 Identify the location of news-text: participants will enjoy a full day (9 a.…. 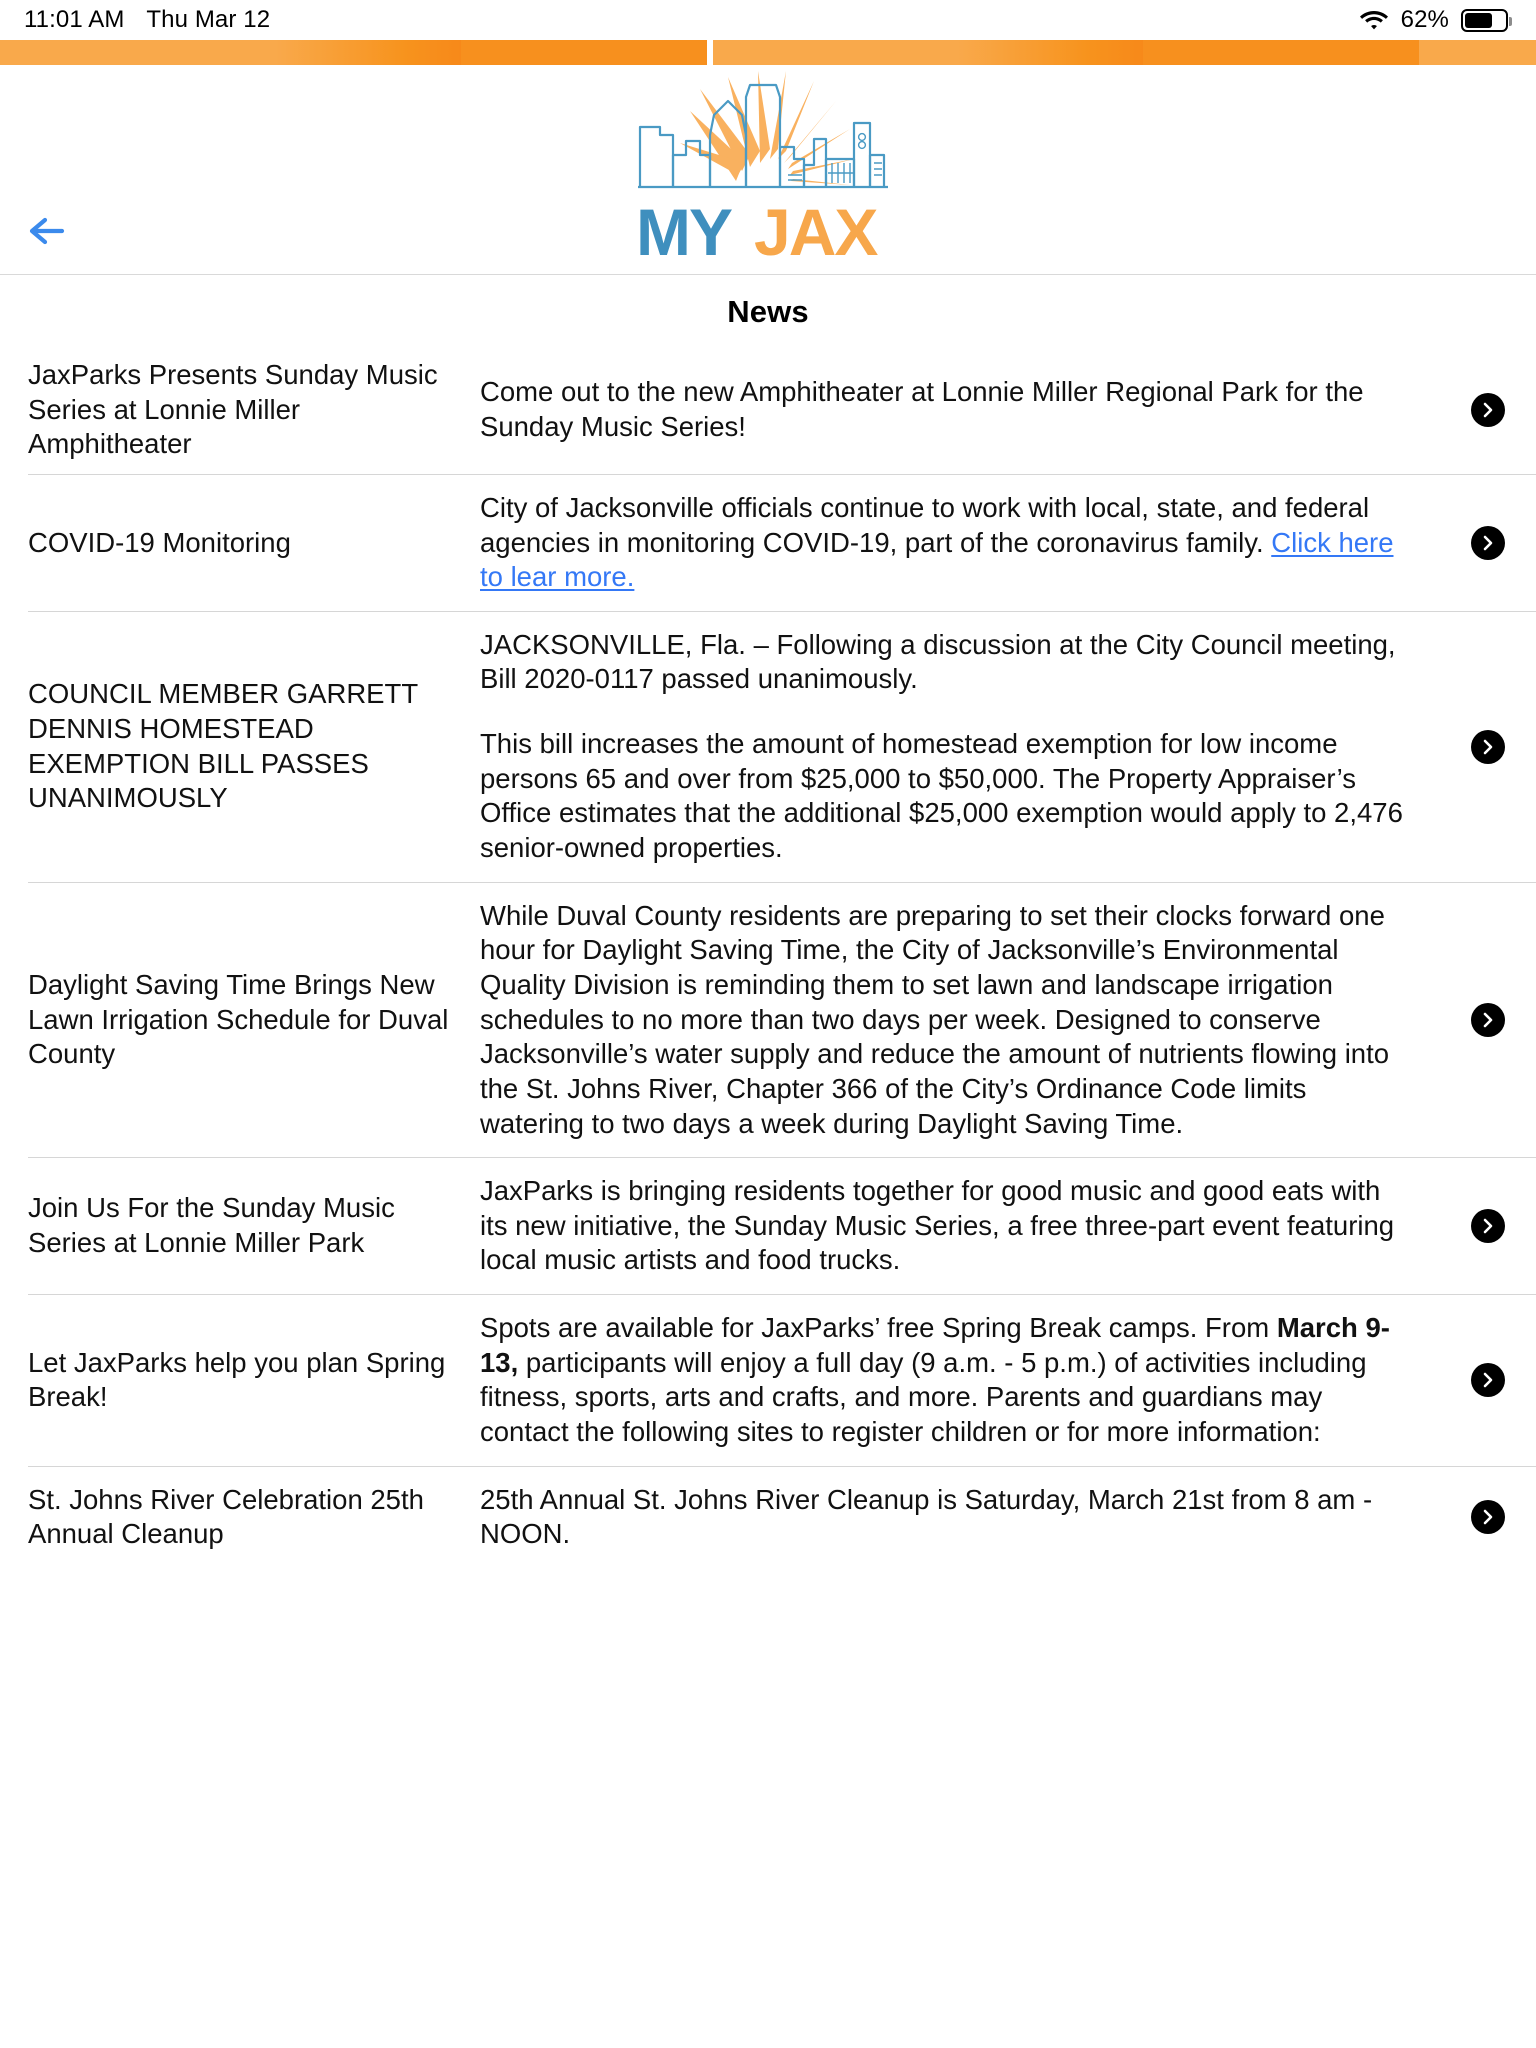
(923, 1397).